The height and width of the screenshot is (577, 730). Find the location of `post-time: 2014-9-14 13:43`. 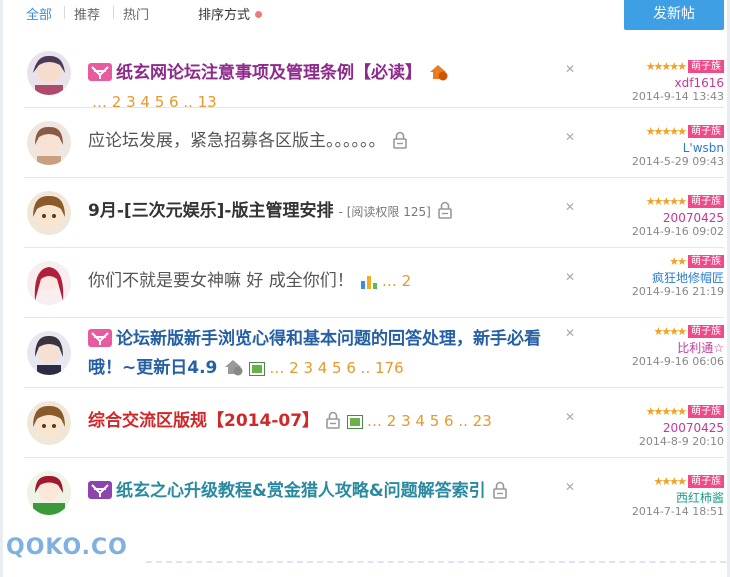

post-time: 2014-9-14 13:43 is located at coordinates (677, 96).